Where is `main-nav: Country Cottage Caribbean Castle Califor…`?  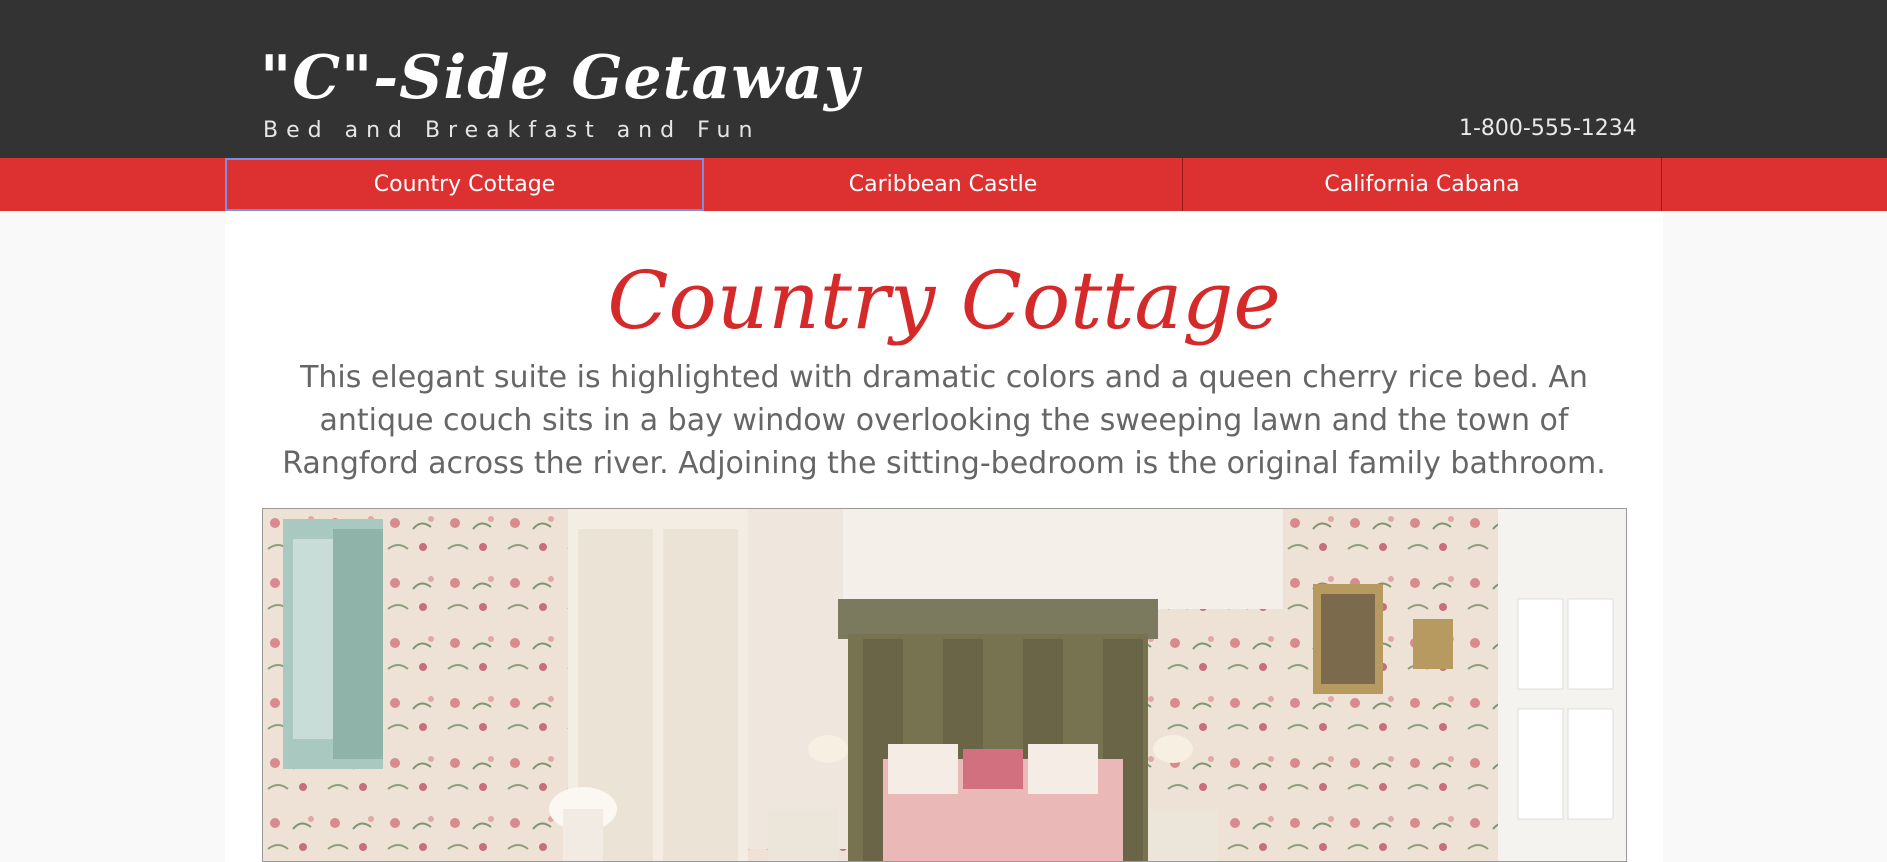 main-nav: Country Cottage Caribbean Castle Califor… is located at coordinates (943, 184).